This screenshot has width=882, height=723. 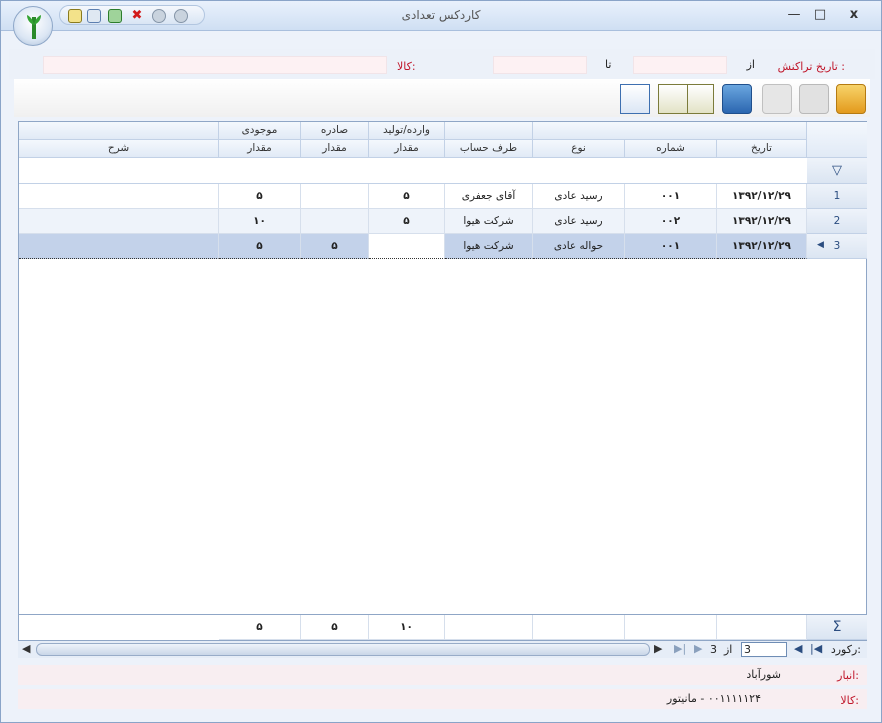 What do you see at coordinates (260, 149) in the screenshot?
I see `col-balance-qty: مقدار` at bounding box center [260, 149].